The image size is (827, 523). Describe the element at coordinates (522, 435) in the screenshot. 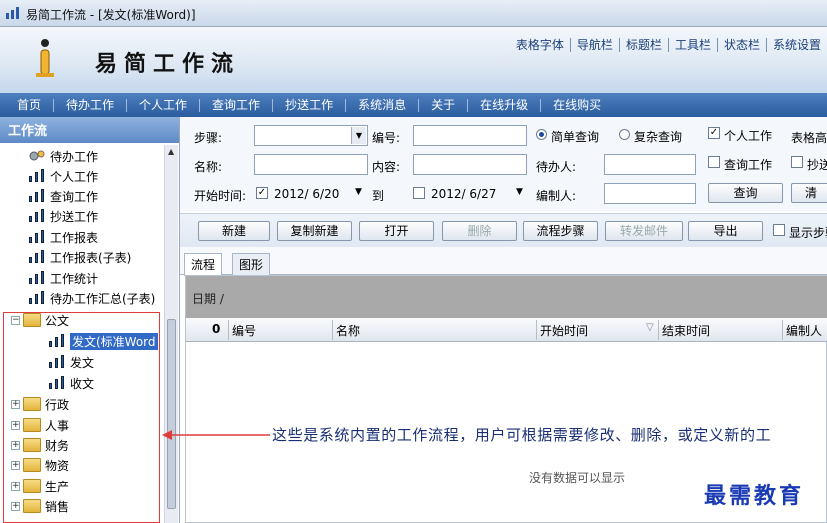

I see `annotation-text: 这些是系统内置的工作流程，用户可根据需要修改、删除，或定义新的工` at that location.